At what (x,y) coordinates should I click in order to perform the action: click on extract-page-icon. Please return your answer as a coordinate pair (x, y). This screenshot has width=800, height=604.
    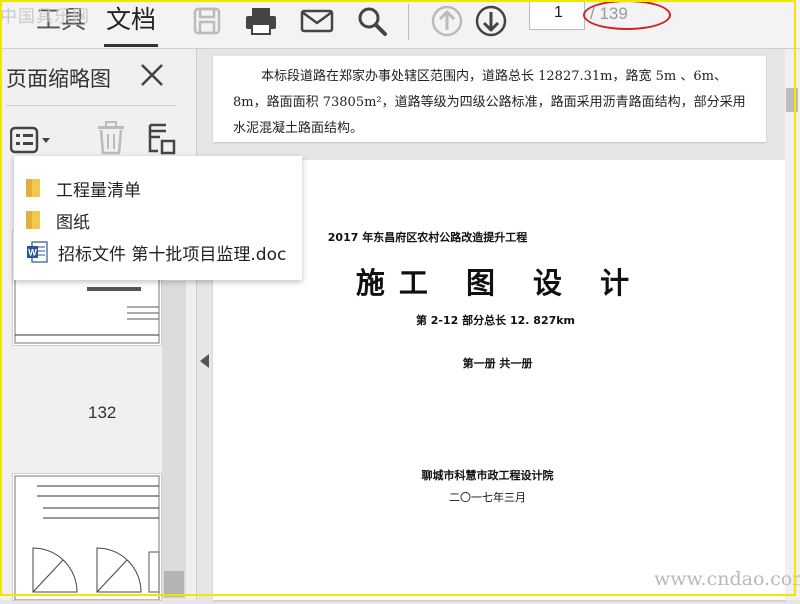
    Looking at the image, I should click on (162, 138).